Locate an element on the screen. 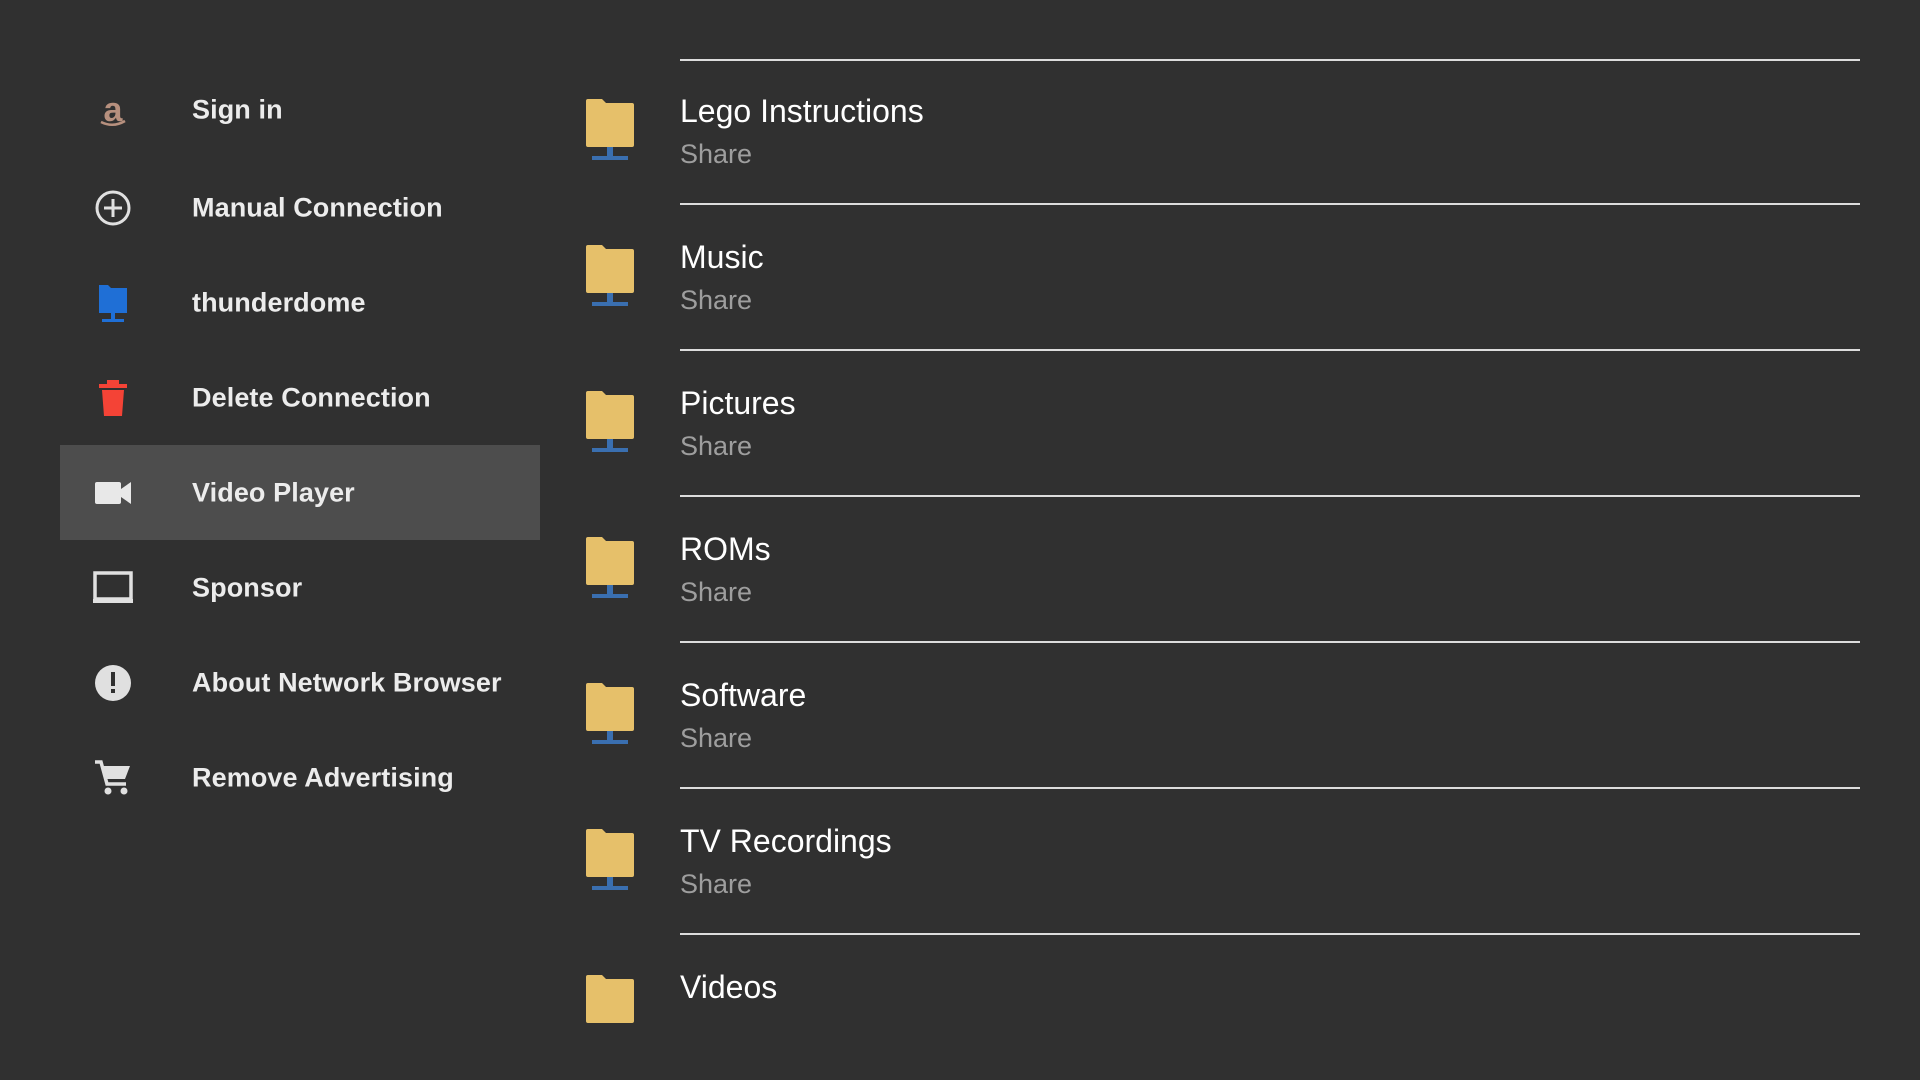 This screenshot has height=1080, width=1920. video-camera-icon is located at coordinates (113, 493).